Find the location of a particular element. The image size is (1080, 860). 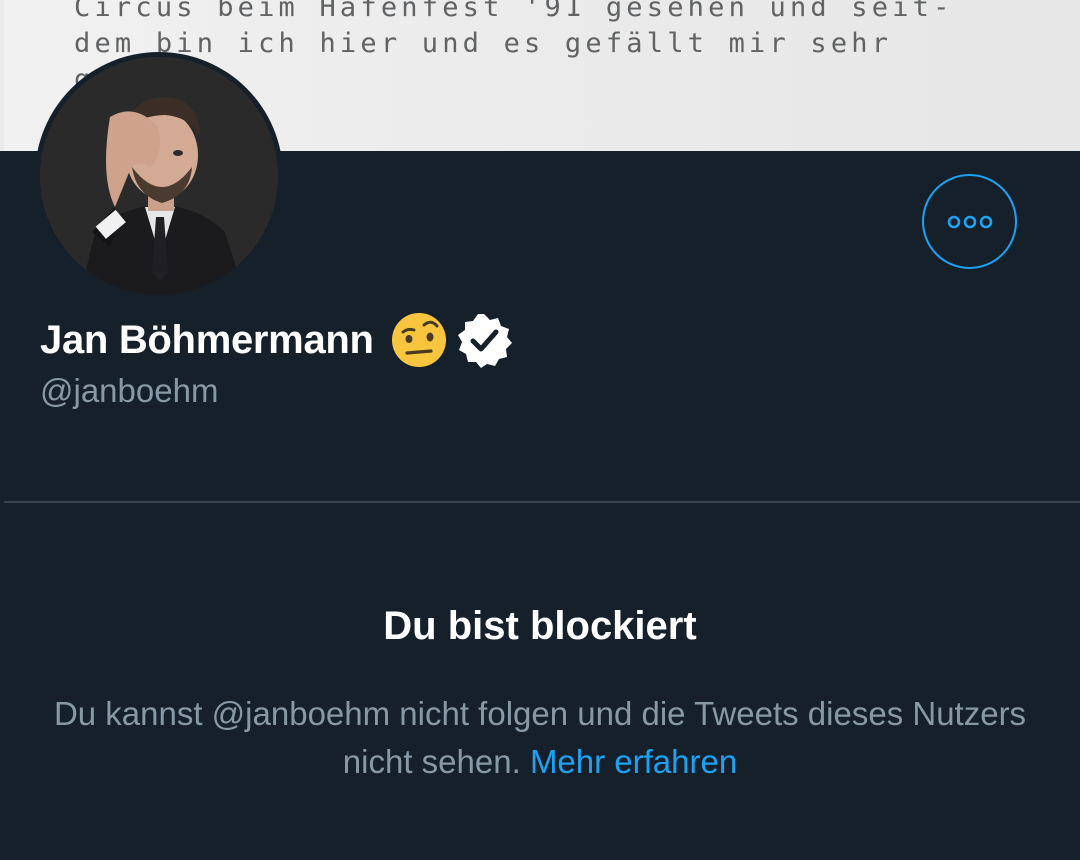

avatar is located at coordinates (159, 176).